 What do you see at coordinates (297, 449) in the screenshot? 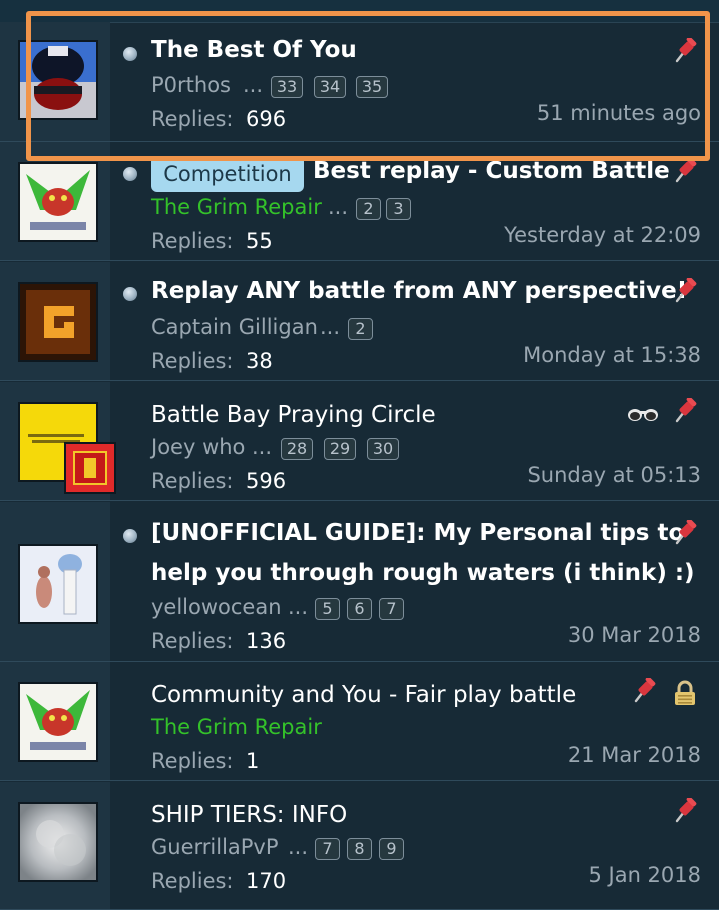
I see `page-link: 28` at bounding box center [297, 449].